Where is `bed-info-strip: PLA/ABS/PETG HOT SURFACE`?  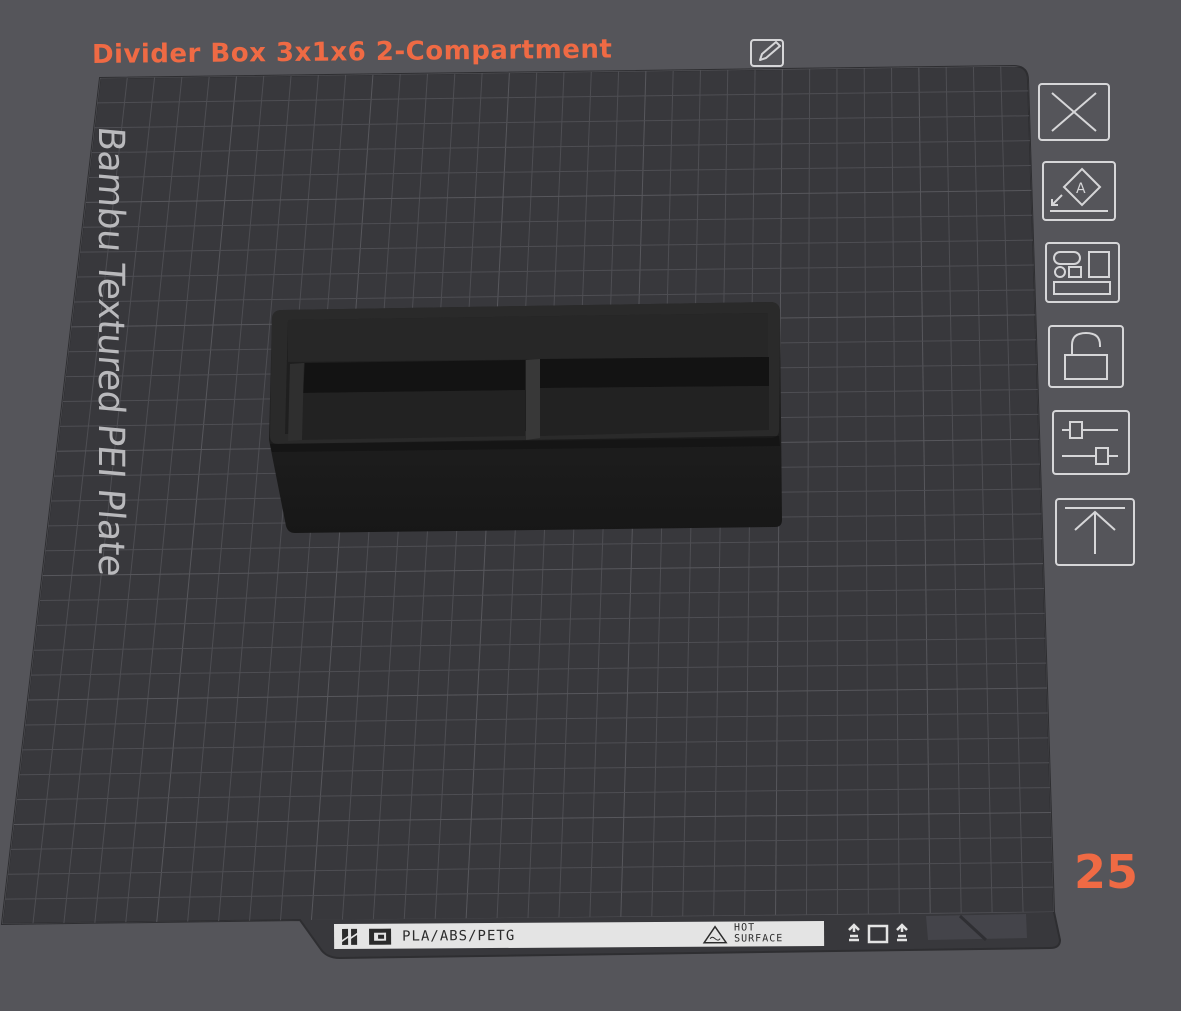 bed-info-strip: PLA/ABS/PETG HOT SURFACE is located at coordinates (579, 935).